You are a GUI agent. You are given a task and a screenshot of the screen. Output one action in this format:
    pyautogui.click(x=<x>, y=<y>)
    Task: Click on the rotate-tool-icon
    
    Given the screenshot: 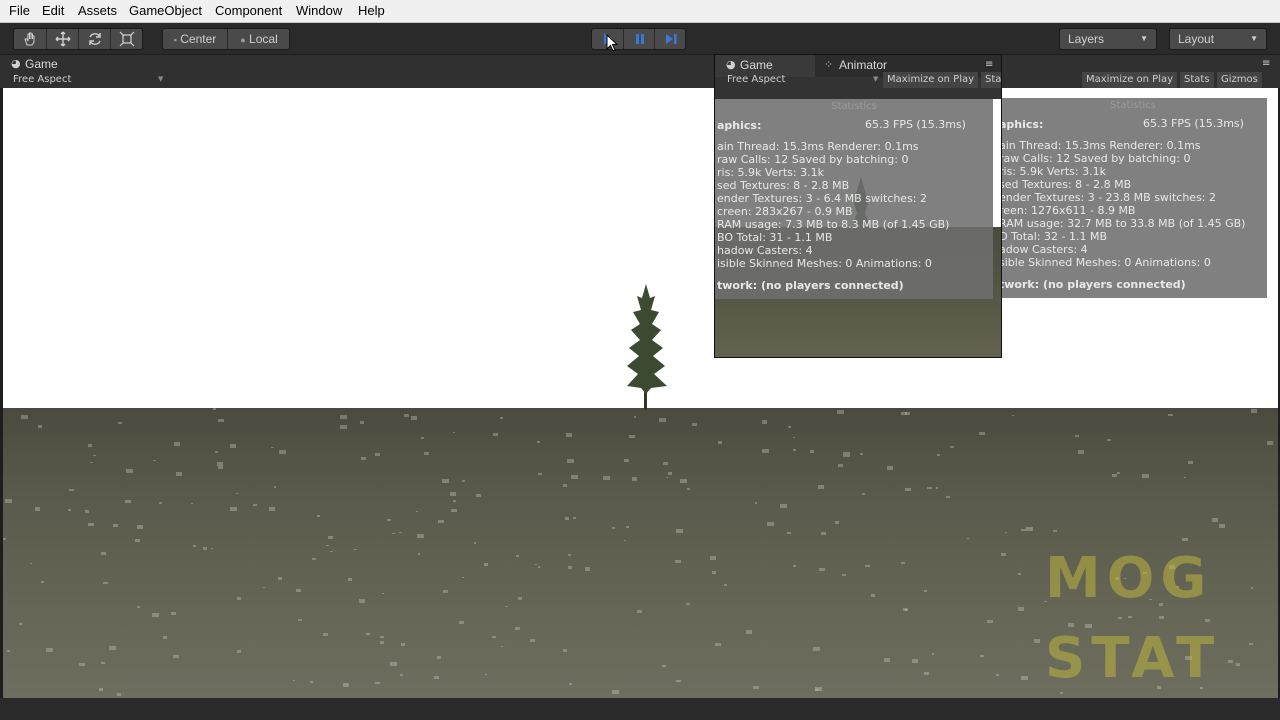 What is the action you would take?
    pyautogui.click(x=94, y=39)
    